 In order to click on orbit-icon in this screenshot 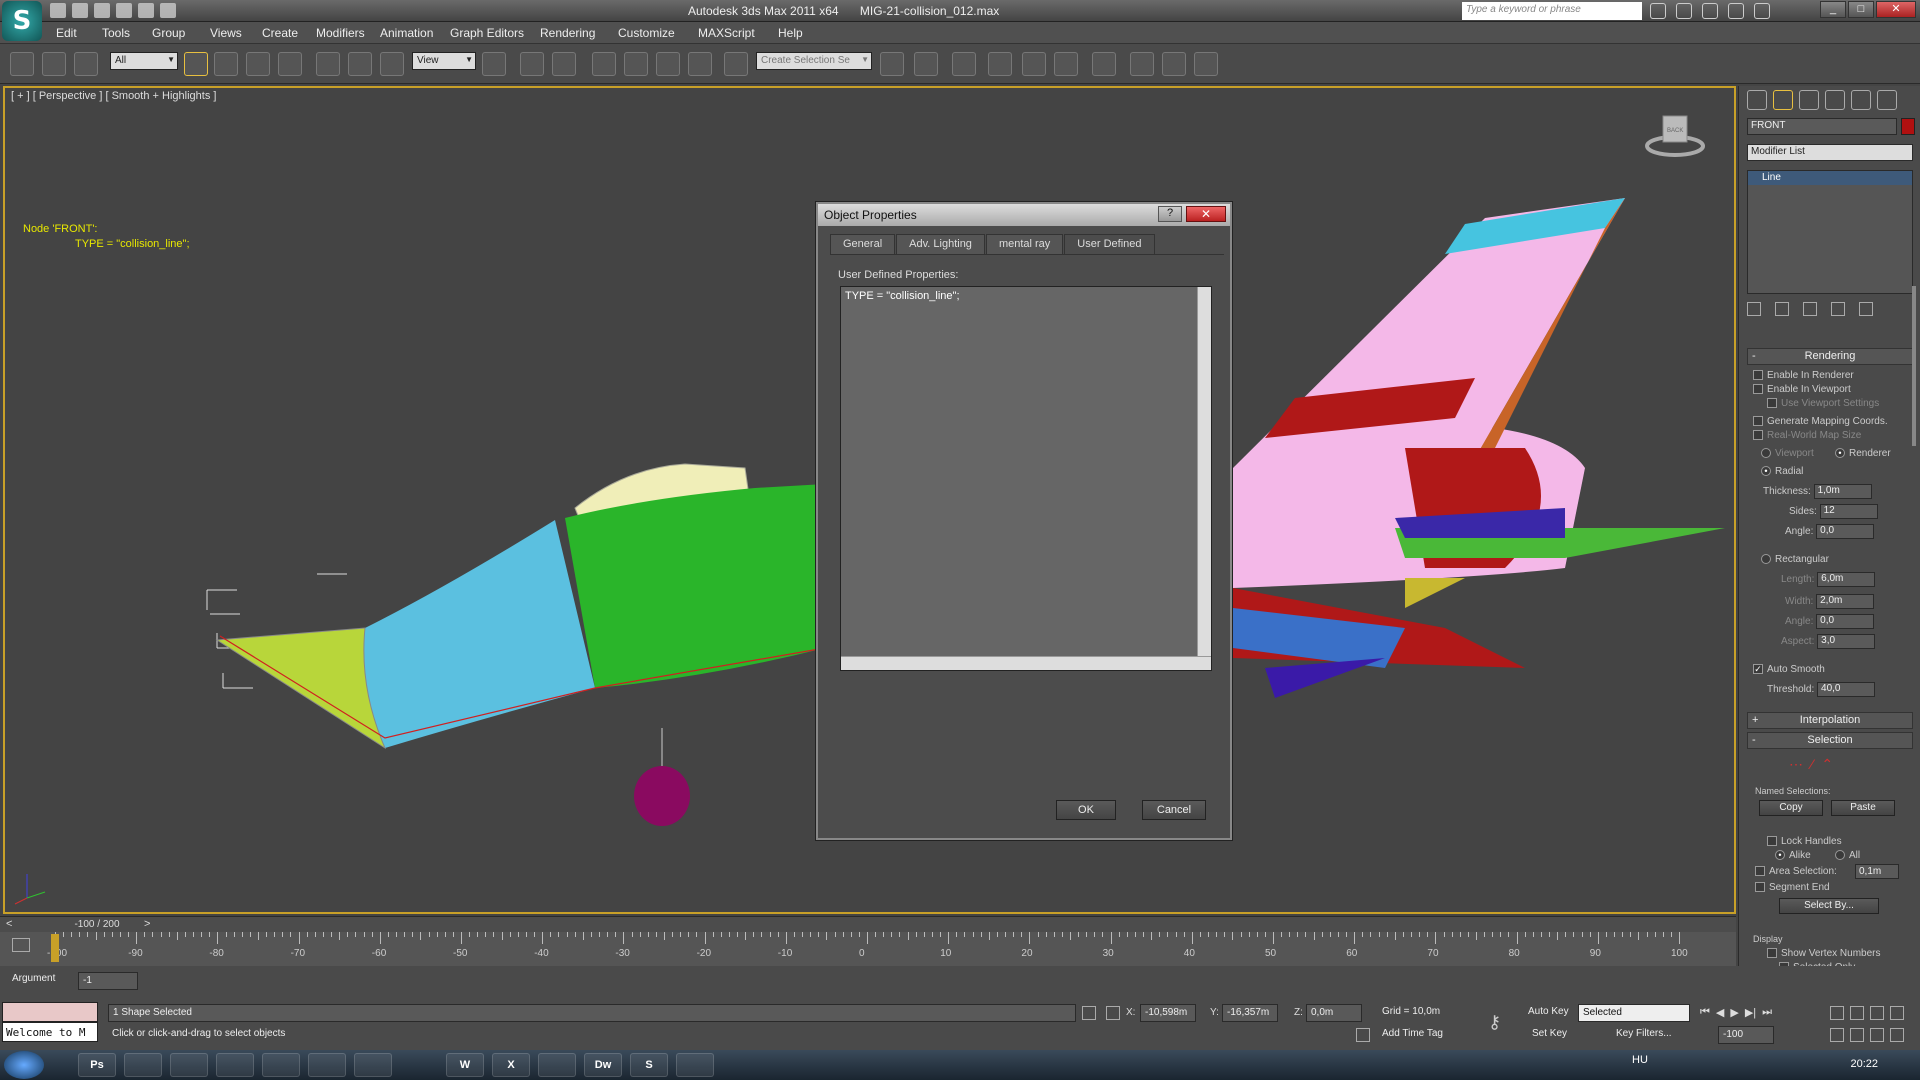, I will do `click(1877, 1035)`.